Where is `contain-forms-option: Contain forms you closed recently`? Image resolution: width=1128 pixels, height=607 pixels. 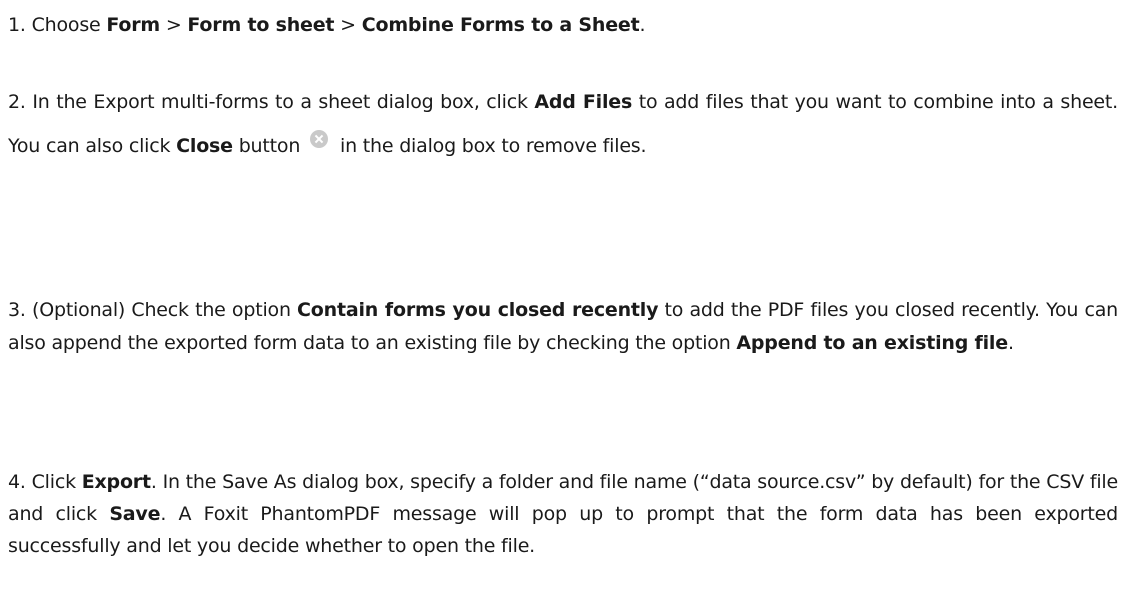
contain-forms-option: Contain forms you closed recently is located at coordinates (478, 310).